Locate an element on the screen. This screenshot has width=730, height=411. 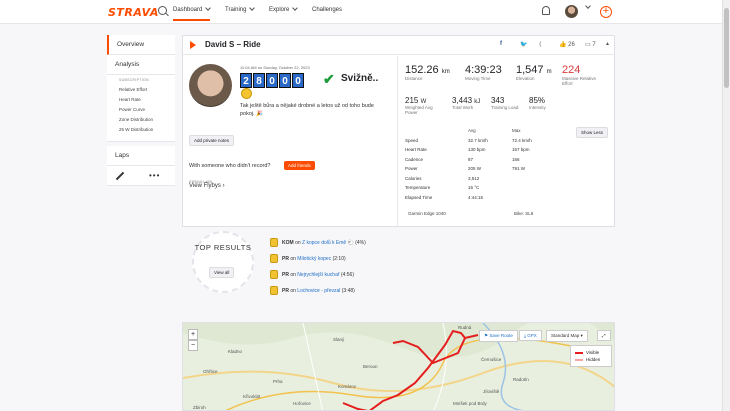
sidebar-item-relative-effort: Relative Effort is located at coordinates (142, 89).